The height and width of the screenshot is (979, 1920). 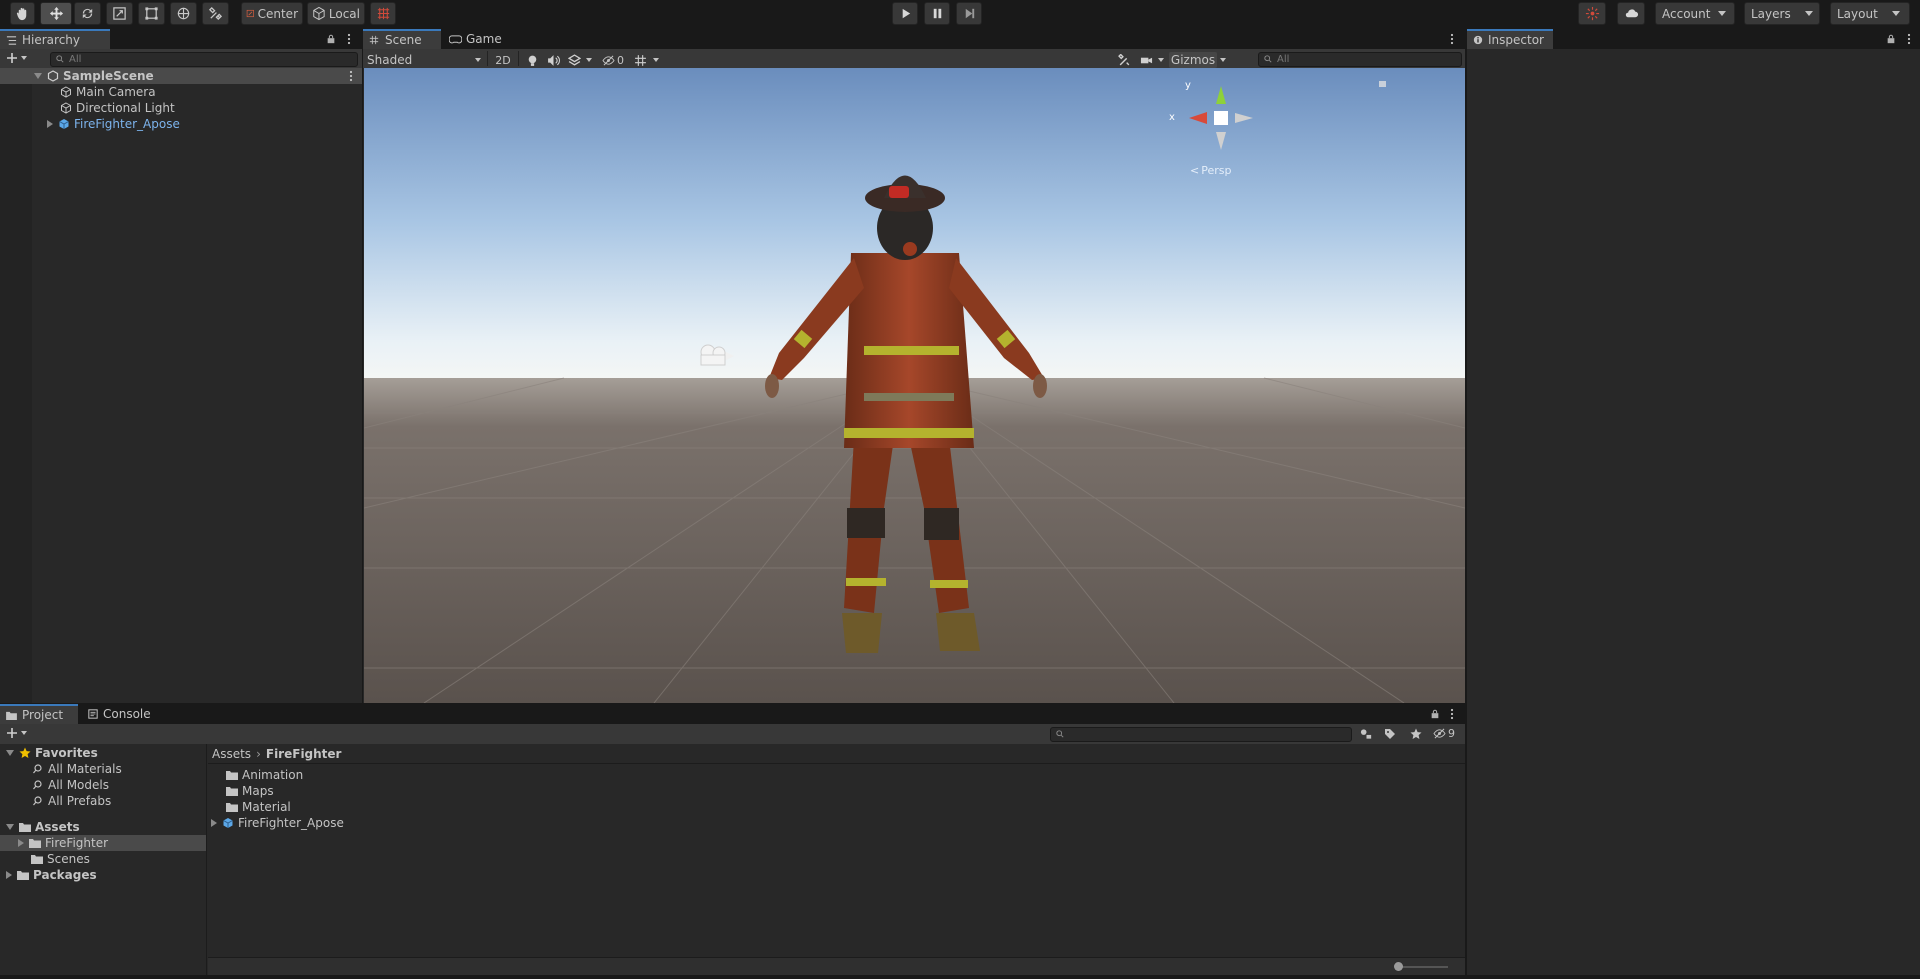 What do you see at coordinates (1423, 967) in the screenshot?
I see `icon-size-slider-track` at bounding box center [1423, 967].